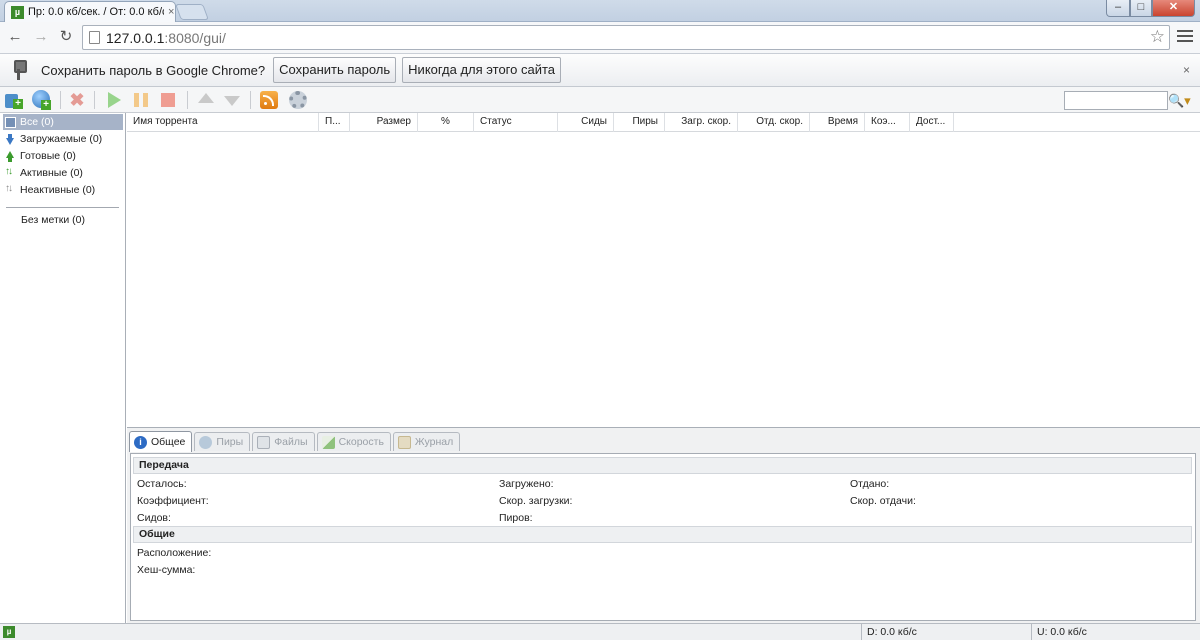 The image size is (1200, 640). Describe the element at coordinates (42, 100) in the screenshot. I see `add-torrent-url-icon: +` at that location.